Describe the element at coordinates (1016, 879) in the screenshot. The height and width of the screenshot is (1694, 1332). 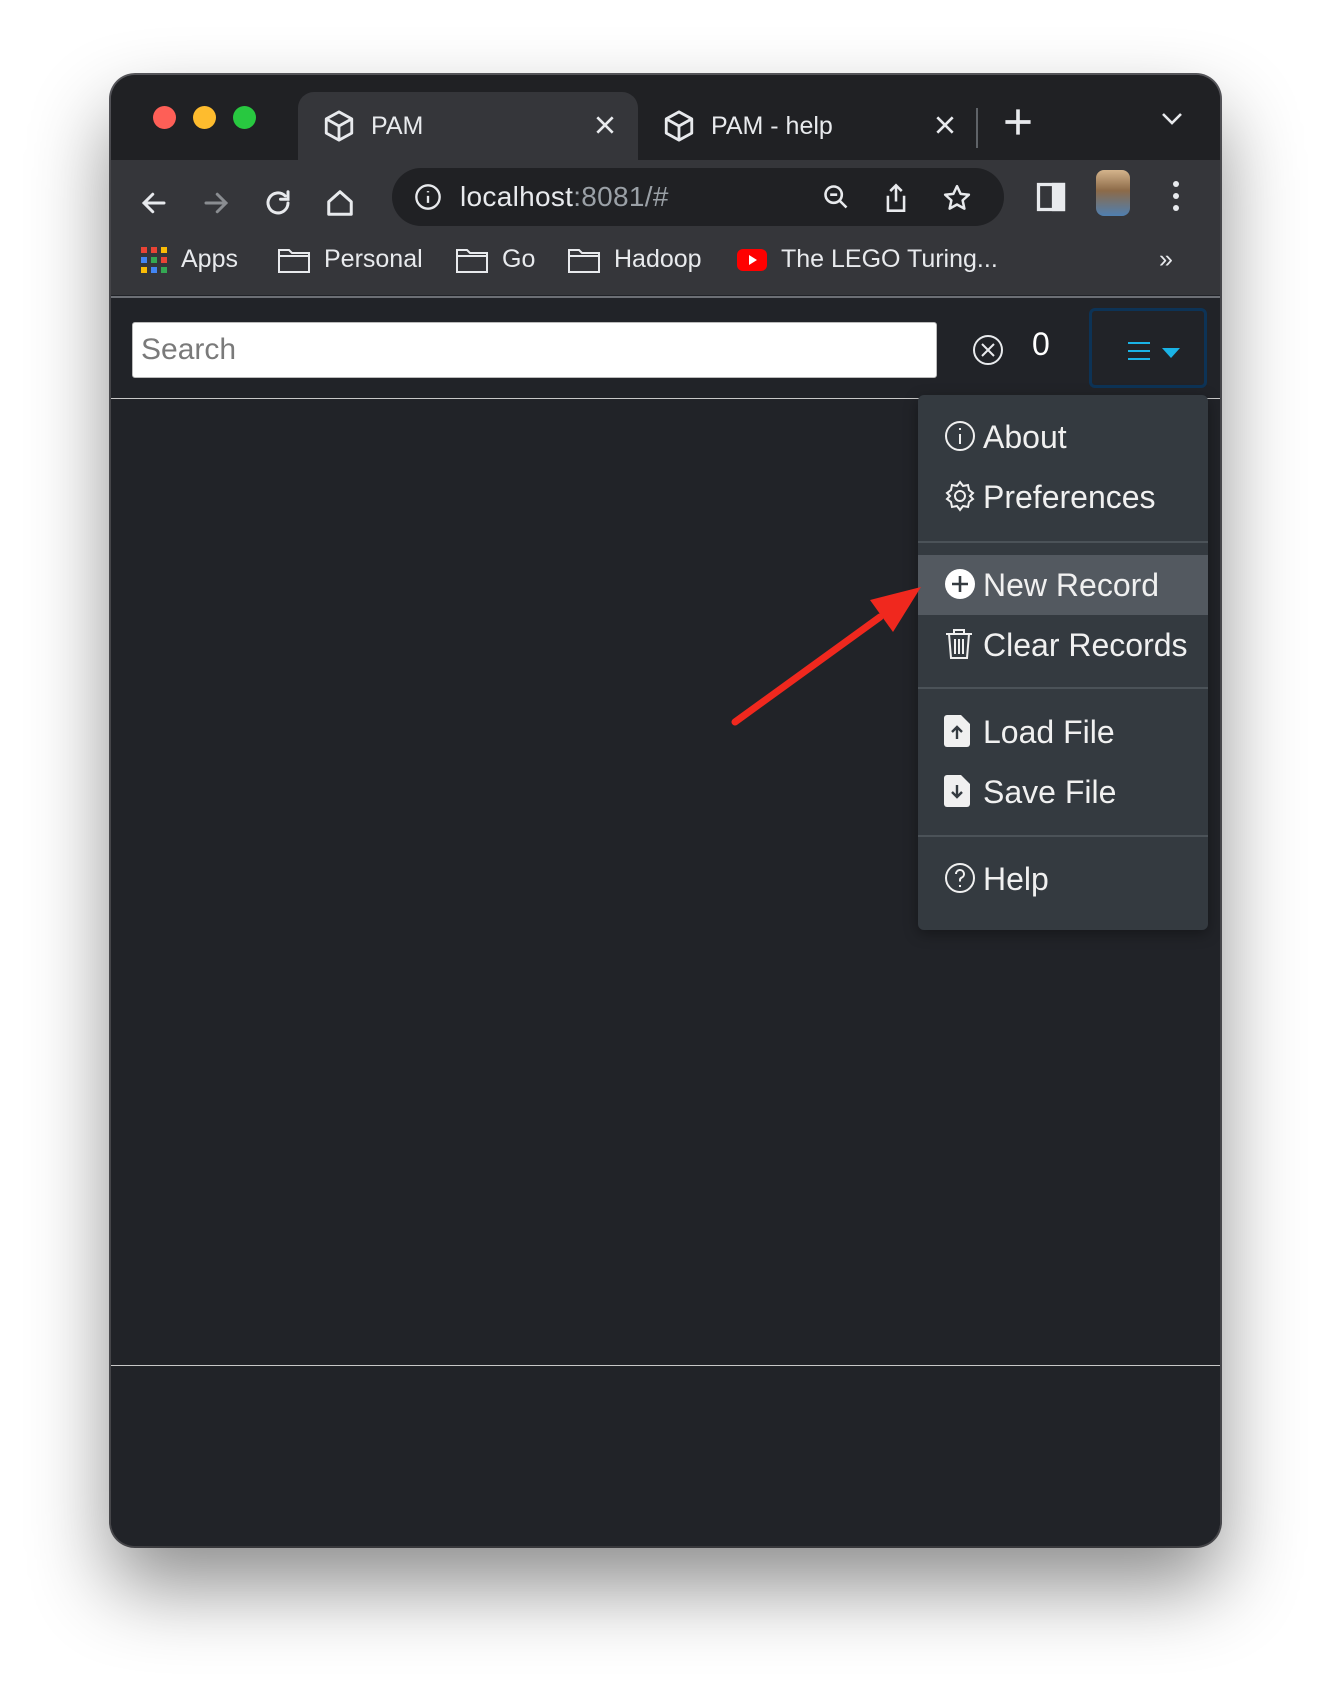
I see `menu-item-label: Help` at that location.